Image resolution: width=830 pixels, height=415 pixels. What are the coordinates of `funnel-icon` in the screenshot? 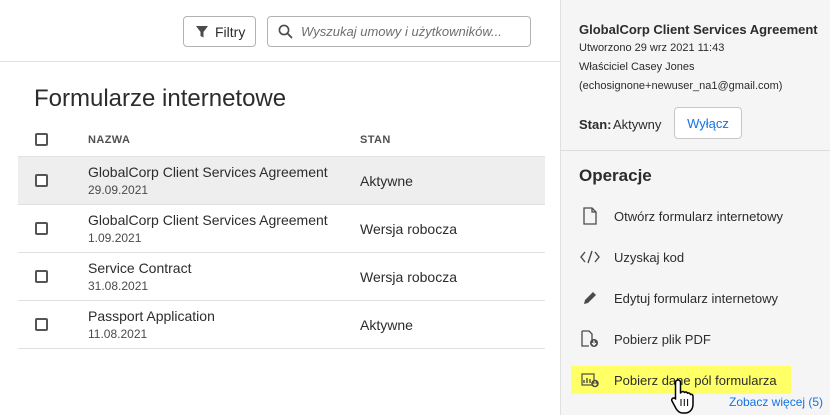 It's located at (202, 31).